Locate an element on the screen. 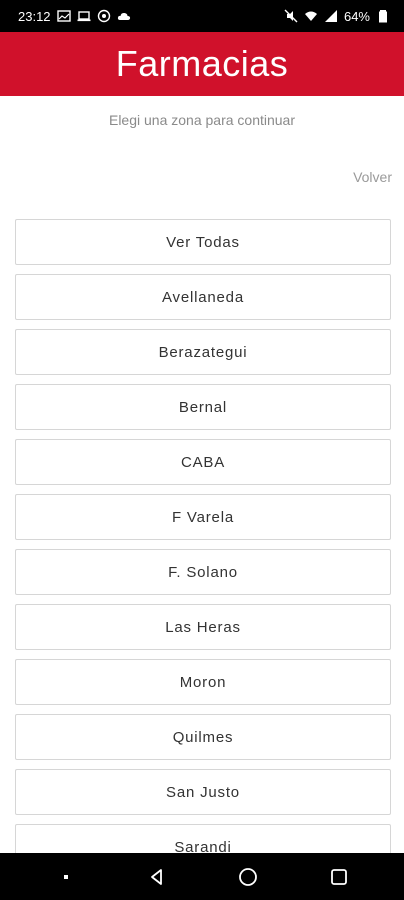 The height and width of the screenshot is (900, 404). page-title: Farmacias is located at coordinates (202, 63).